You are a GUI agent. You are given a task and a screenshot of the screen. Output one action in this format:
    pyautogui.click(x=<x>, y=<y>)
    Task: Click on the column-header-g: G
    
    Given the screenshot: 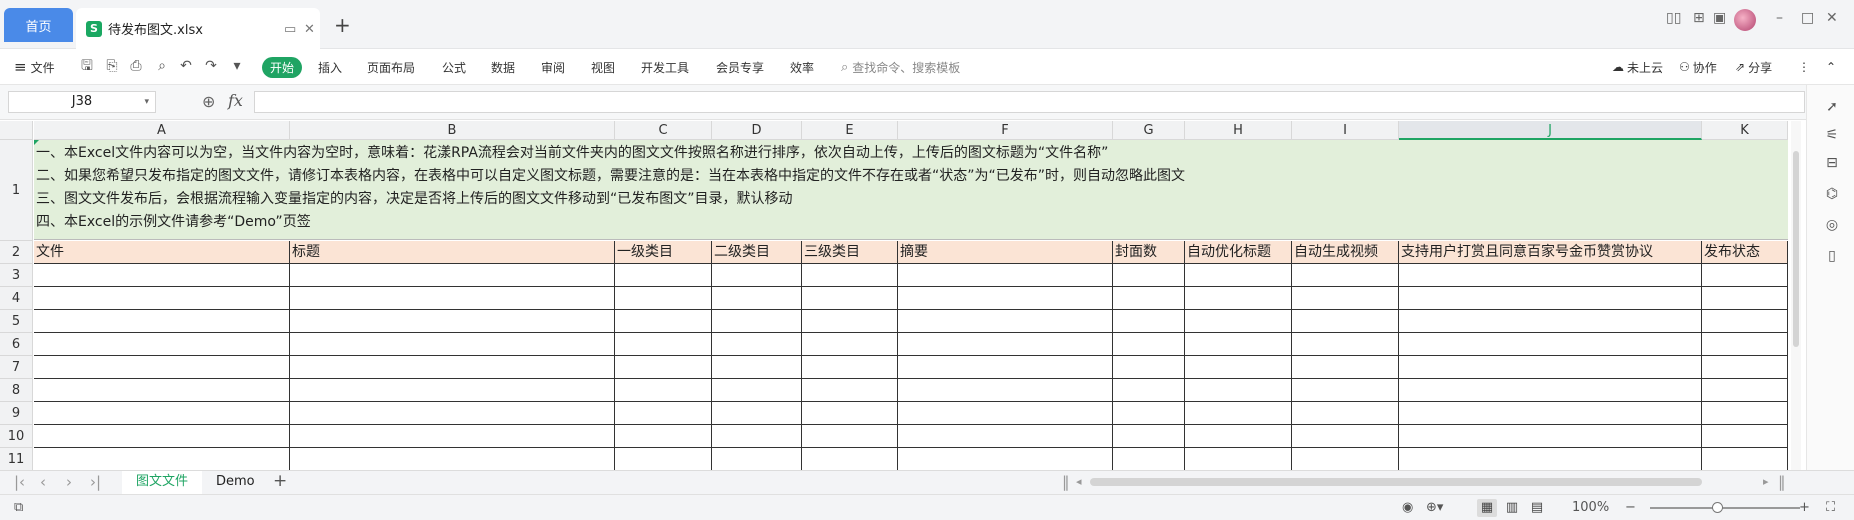 What is the action you would take?
    pyautogui.click(x=1149, y=130)
    